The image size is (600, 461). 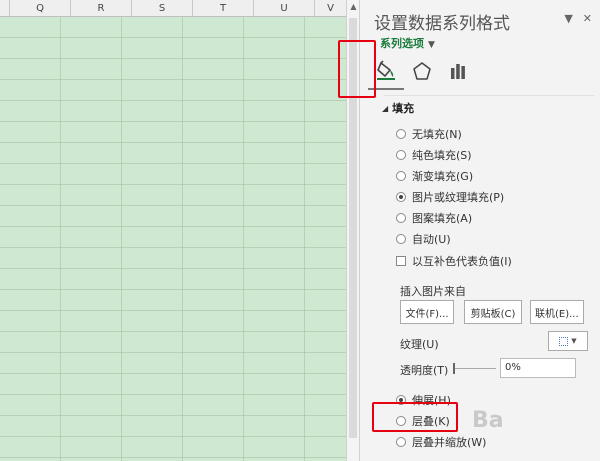 I want to click on series-options-dropdown: 系列选项 ▼, so click(x=407, y=43).